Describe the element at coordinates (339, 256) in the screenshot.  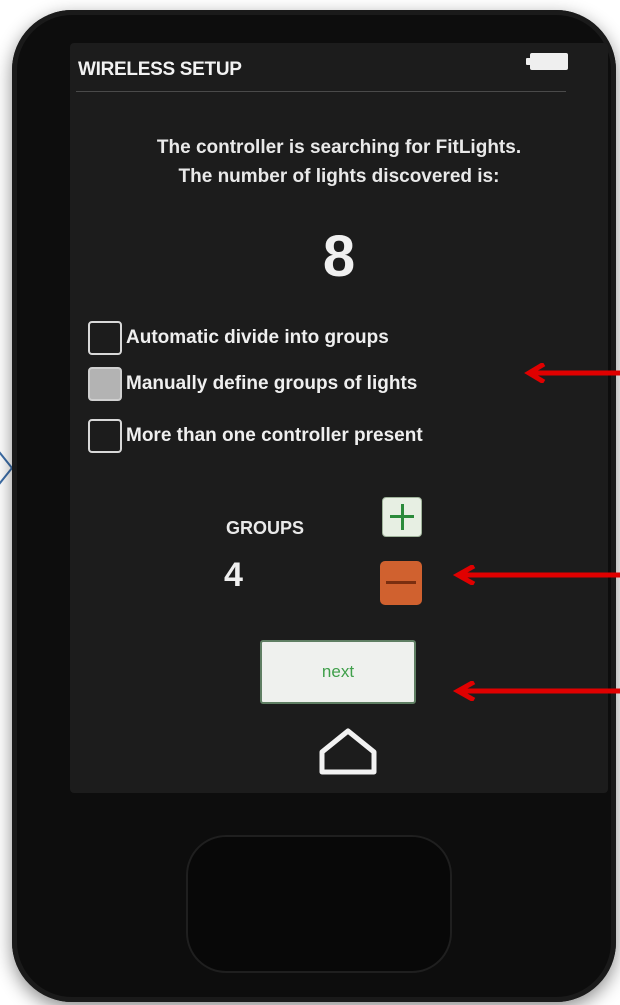
I see `discovered-lights-count: 8` at that location.